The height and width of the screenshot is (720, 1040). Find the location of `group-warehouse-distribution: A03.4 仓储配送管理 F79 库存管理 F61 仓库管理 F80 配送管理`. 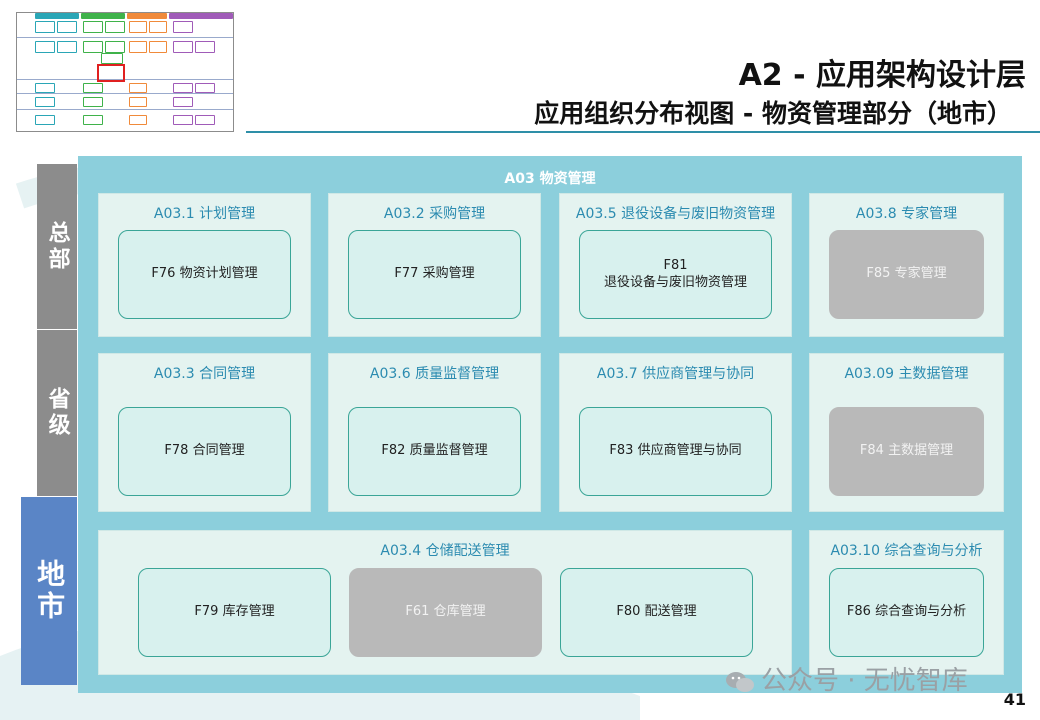

group-warehouse-distribution: A03.4 仓储配送管理 F79 库存管理 F61 仓库管理 F80 配送管理 is located at coordinates (445, 602).